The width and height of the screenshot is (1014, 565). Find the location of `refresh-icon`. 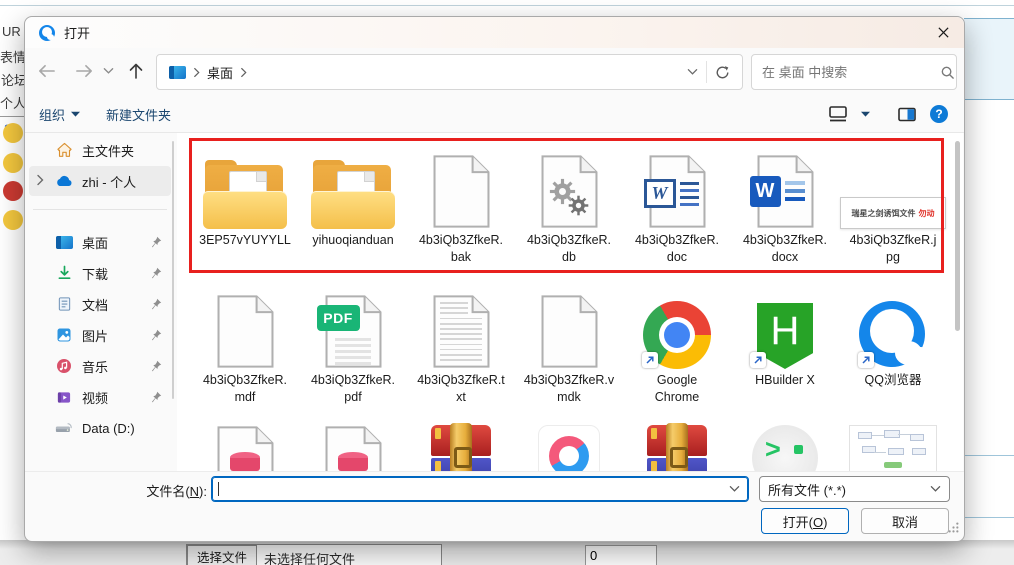

refresh-icon is located at coordinates (722, 71).